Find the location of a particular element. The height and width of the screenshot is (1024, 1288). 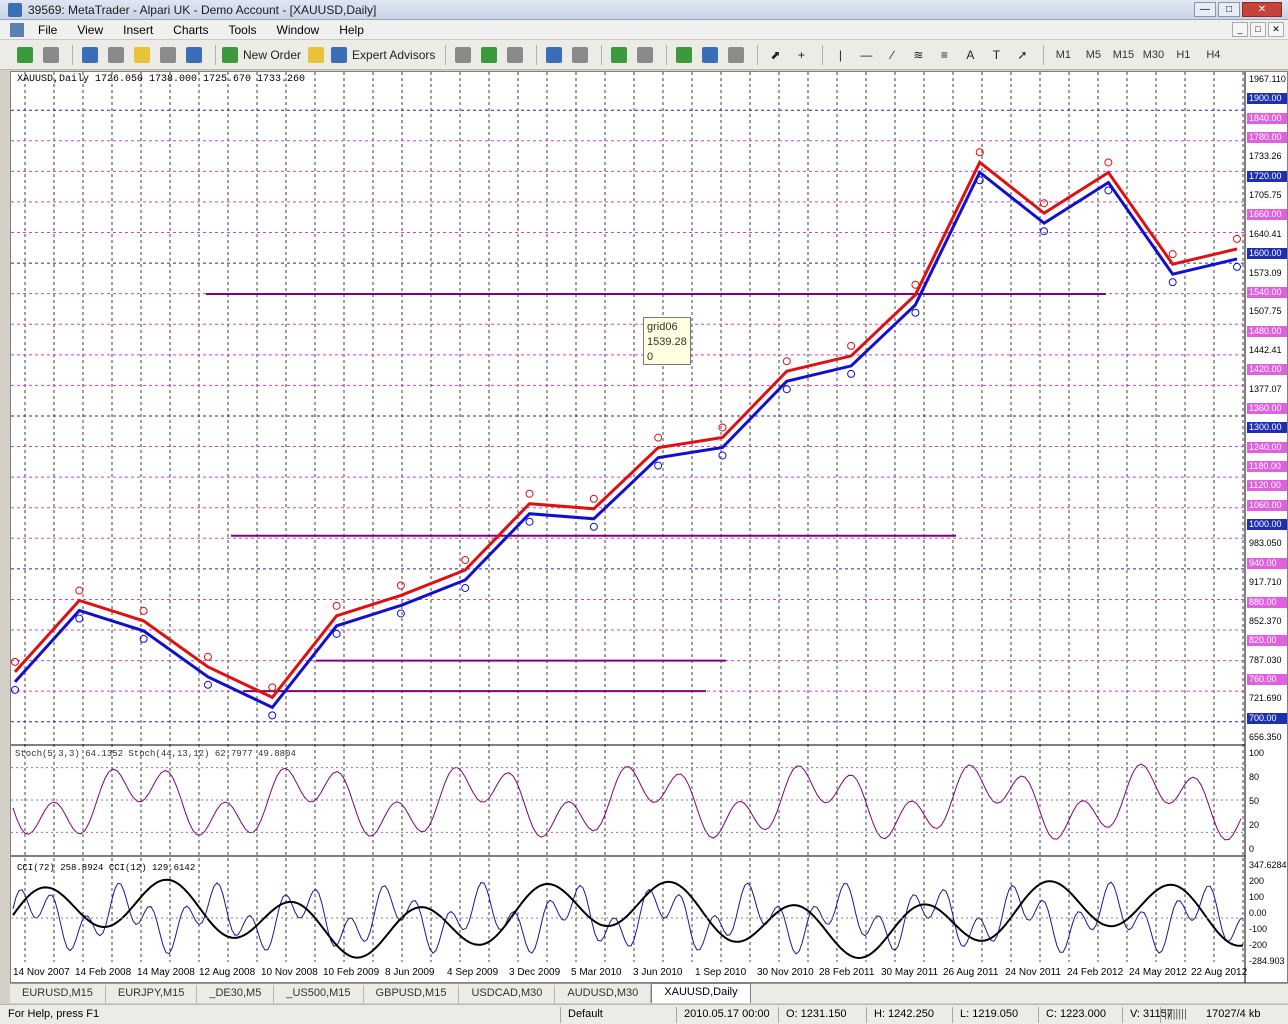

timeframe-m30: M30 is located at coordinates (1153, 55).